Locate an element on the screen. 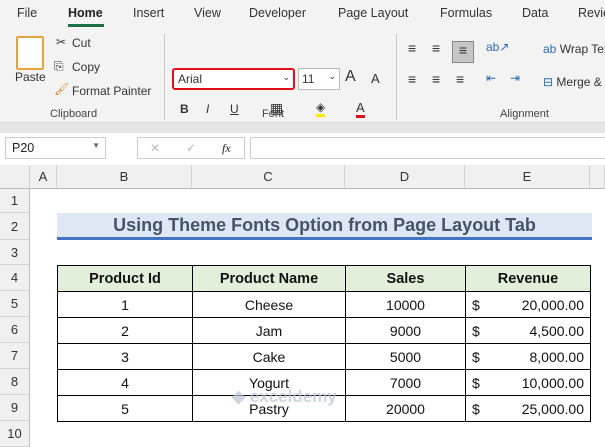 The width and height of the screenshot is (605, 447). wrap-text-label: Wrap Tex is located at coordinates (582, 49).